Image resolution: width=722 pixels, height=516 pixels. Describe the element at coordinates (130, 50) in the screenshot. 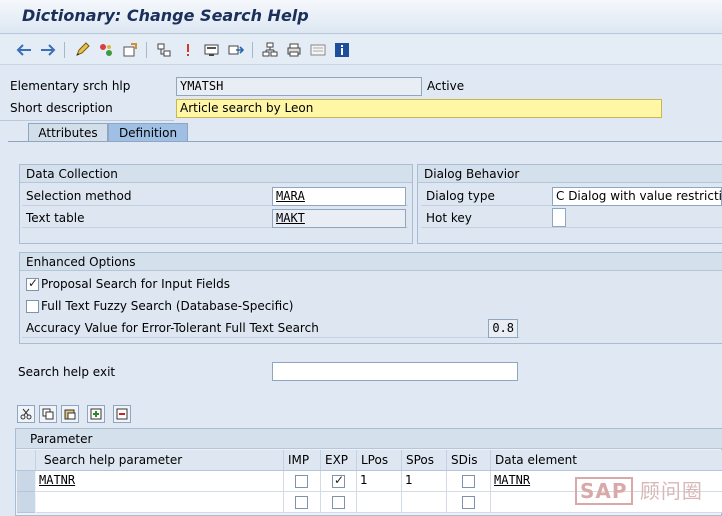

I see `other-object-icon` at that location.